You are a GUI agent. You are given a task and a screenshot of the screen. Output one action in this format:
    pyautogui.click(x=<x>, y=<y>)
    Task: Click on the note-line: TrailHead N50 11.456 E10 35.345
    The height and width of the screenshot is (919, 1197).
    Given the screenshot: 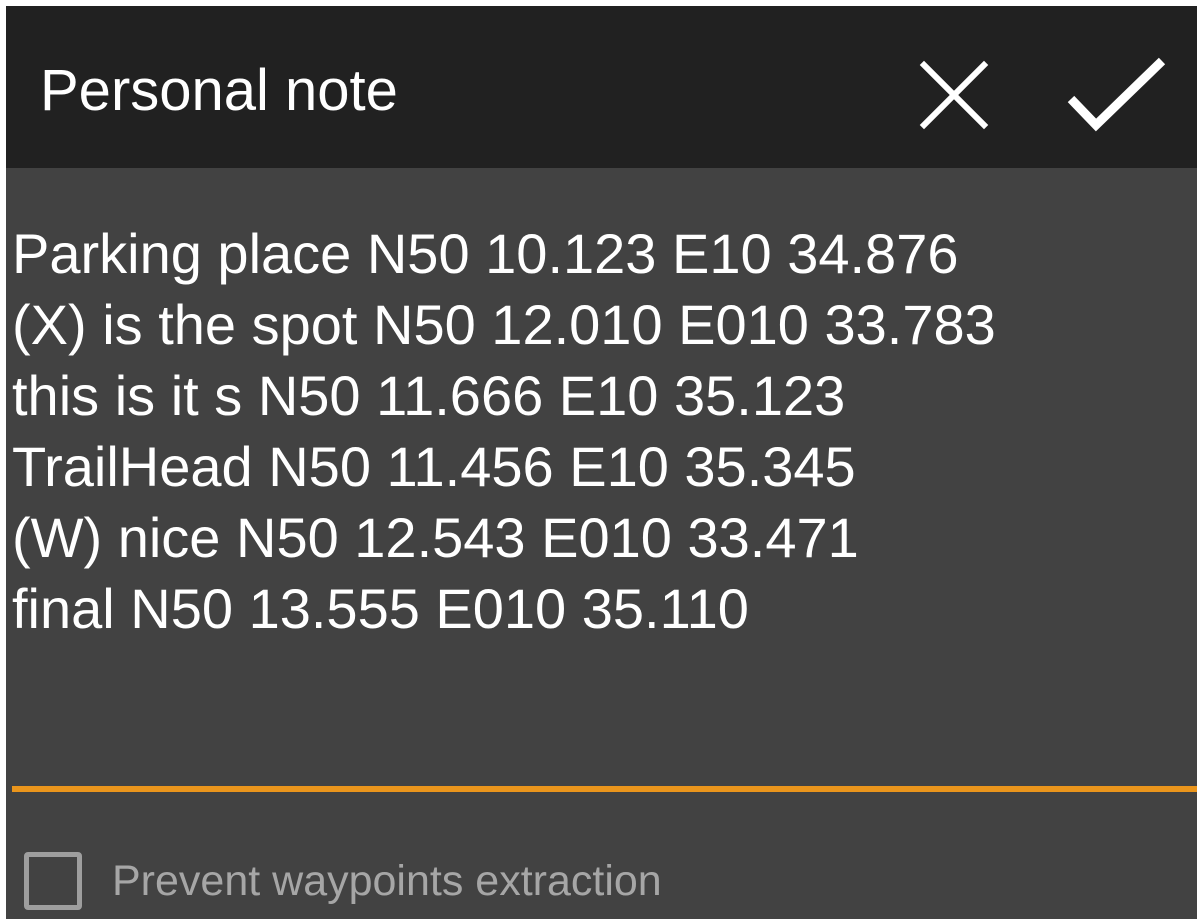 What is the action you would take?
    pyautogui.click(x=434, y=466)
    